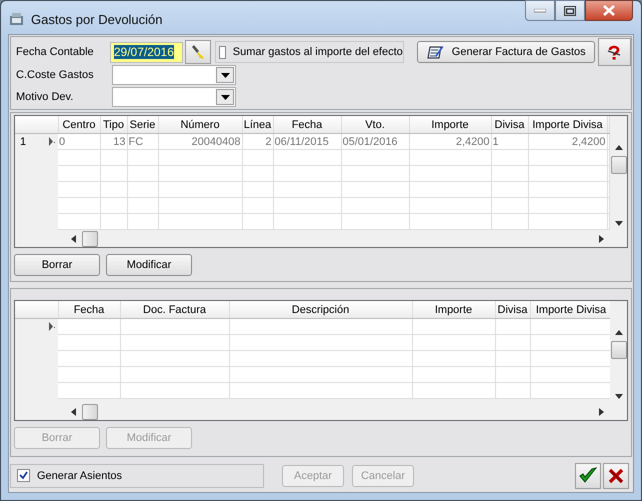 Image resolution: width=642 pixels, height=501 pixels. What do you see at coordinates (505, 52) in the screenshot?
I see `generate-invoice-button: Generar Factura de Gastos` at bounding box center [505, 52].